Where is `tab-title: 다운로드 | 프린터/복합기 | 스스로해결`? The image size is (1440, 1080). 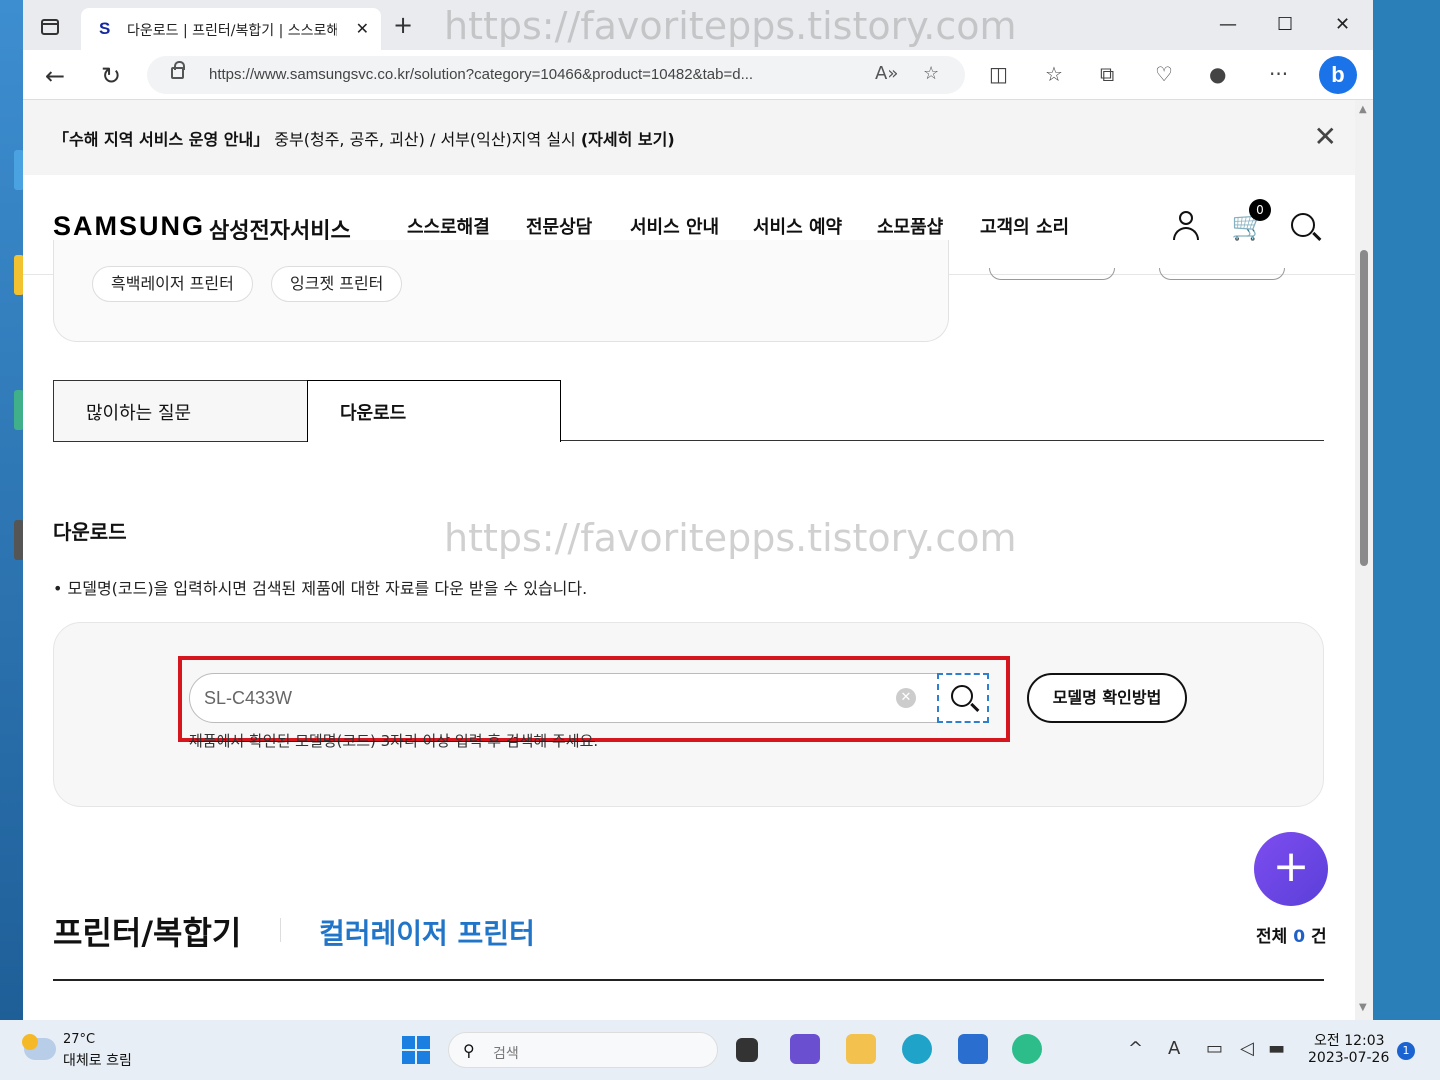 tab-title: 다운로드 | 프린터/복합기 | 스스로해결 is located at coordinates (232, 31).